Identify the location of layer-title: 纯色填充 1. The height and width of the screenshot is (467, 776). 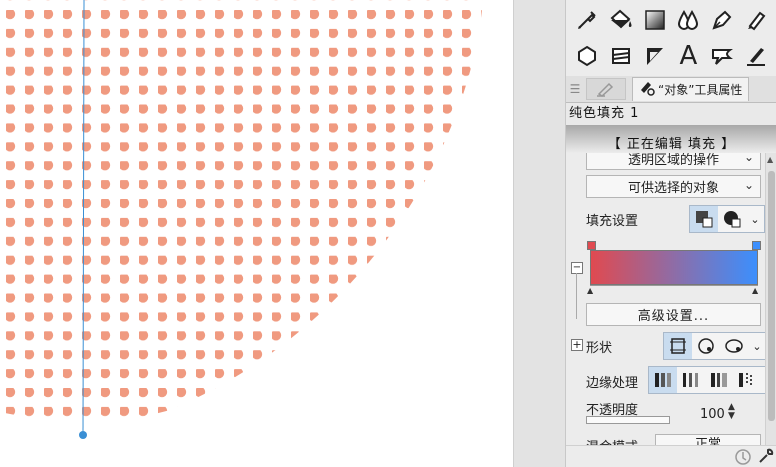
(671, 114).